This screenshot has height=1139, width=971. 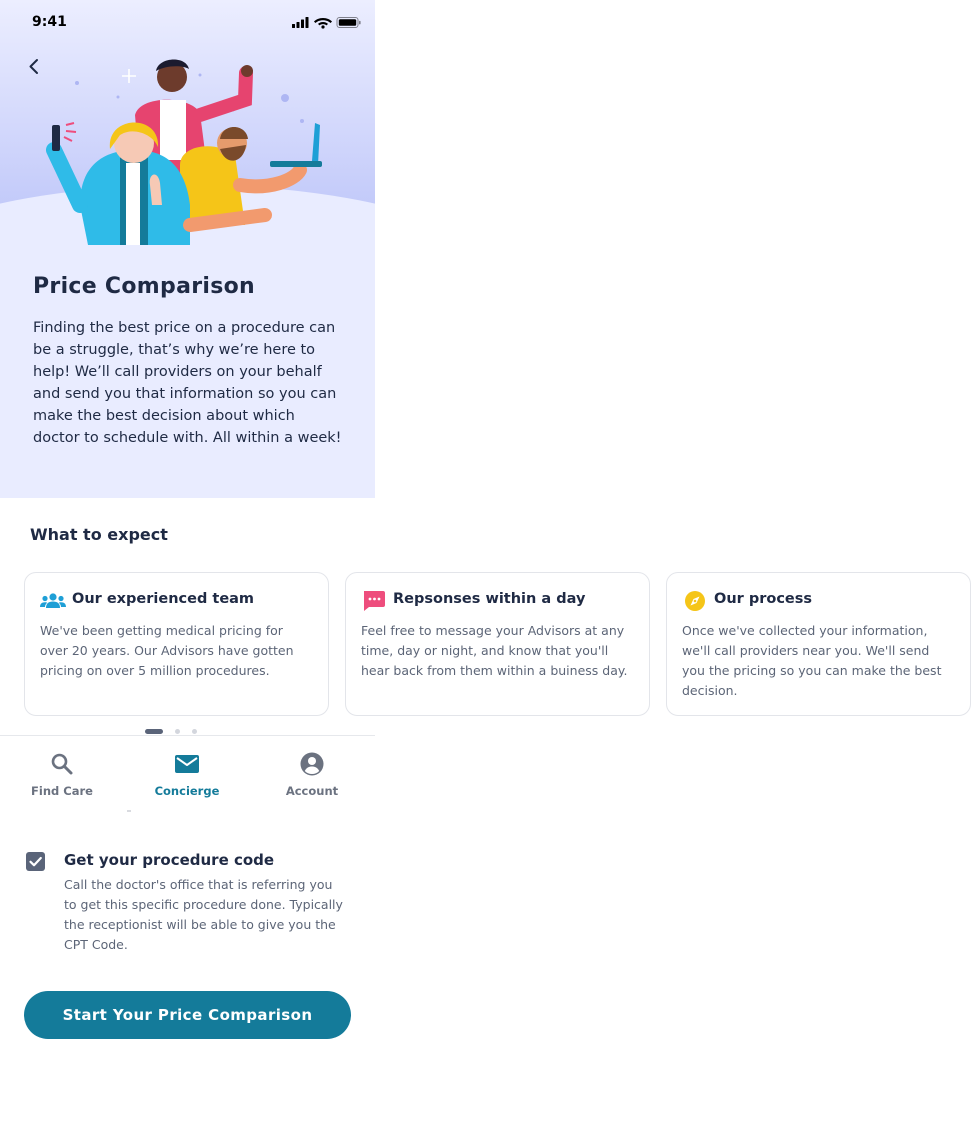 I want to click on battery-icon, so click(x=348, y=22).